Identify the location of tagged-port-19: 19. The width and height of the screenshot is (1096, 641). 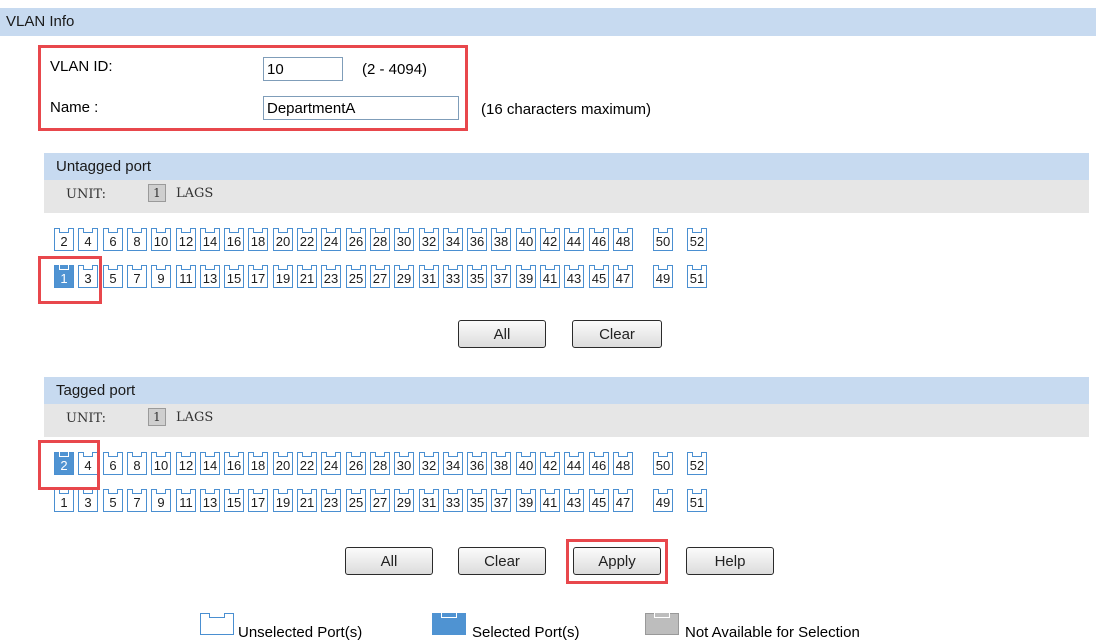
(283, 500).